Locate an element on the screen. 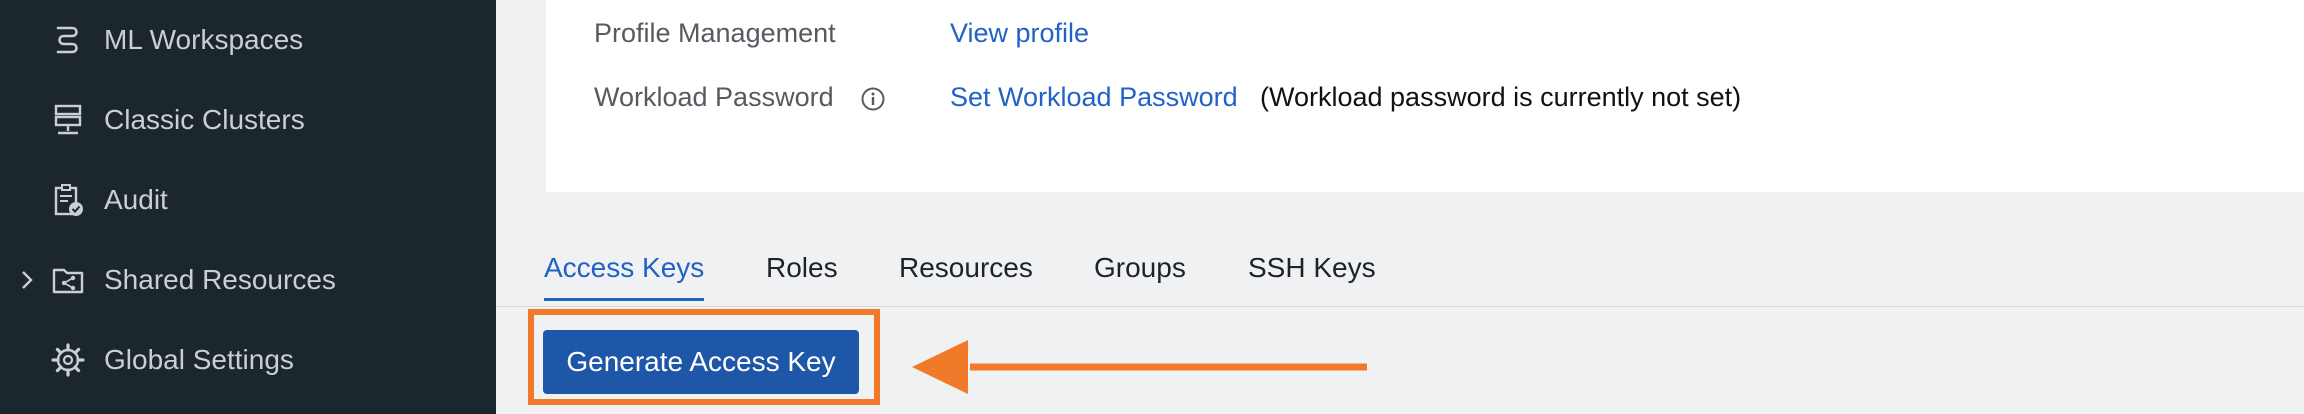 This screenshot has width=2304, height=414. sidebar-item-ml-workspaces: ML Workspaces is located at coordinates (248, 40).